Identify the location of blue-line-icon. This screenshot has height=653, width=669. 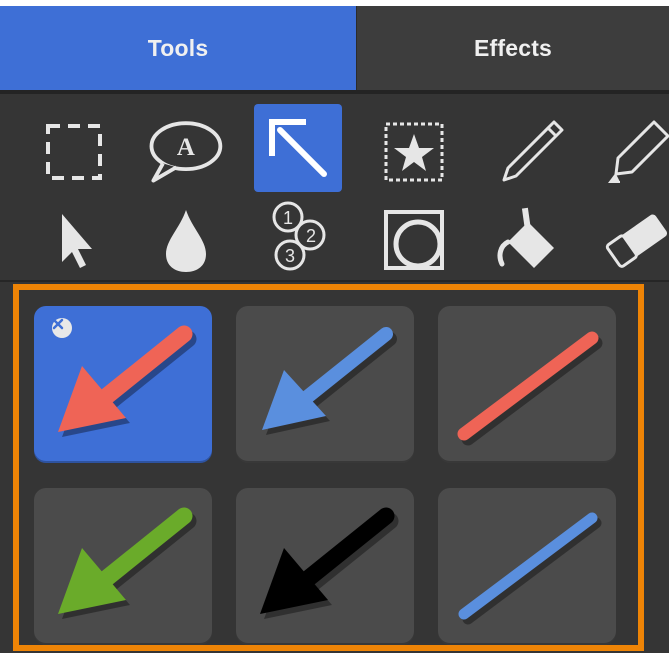
(530, 568).